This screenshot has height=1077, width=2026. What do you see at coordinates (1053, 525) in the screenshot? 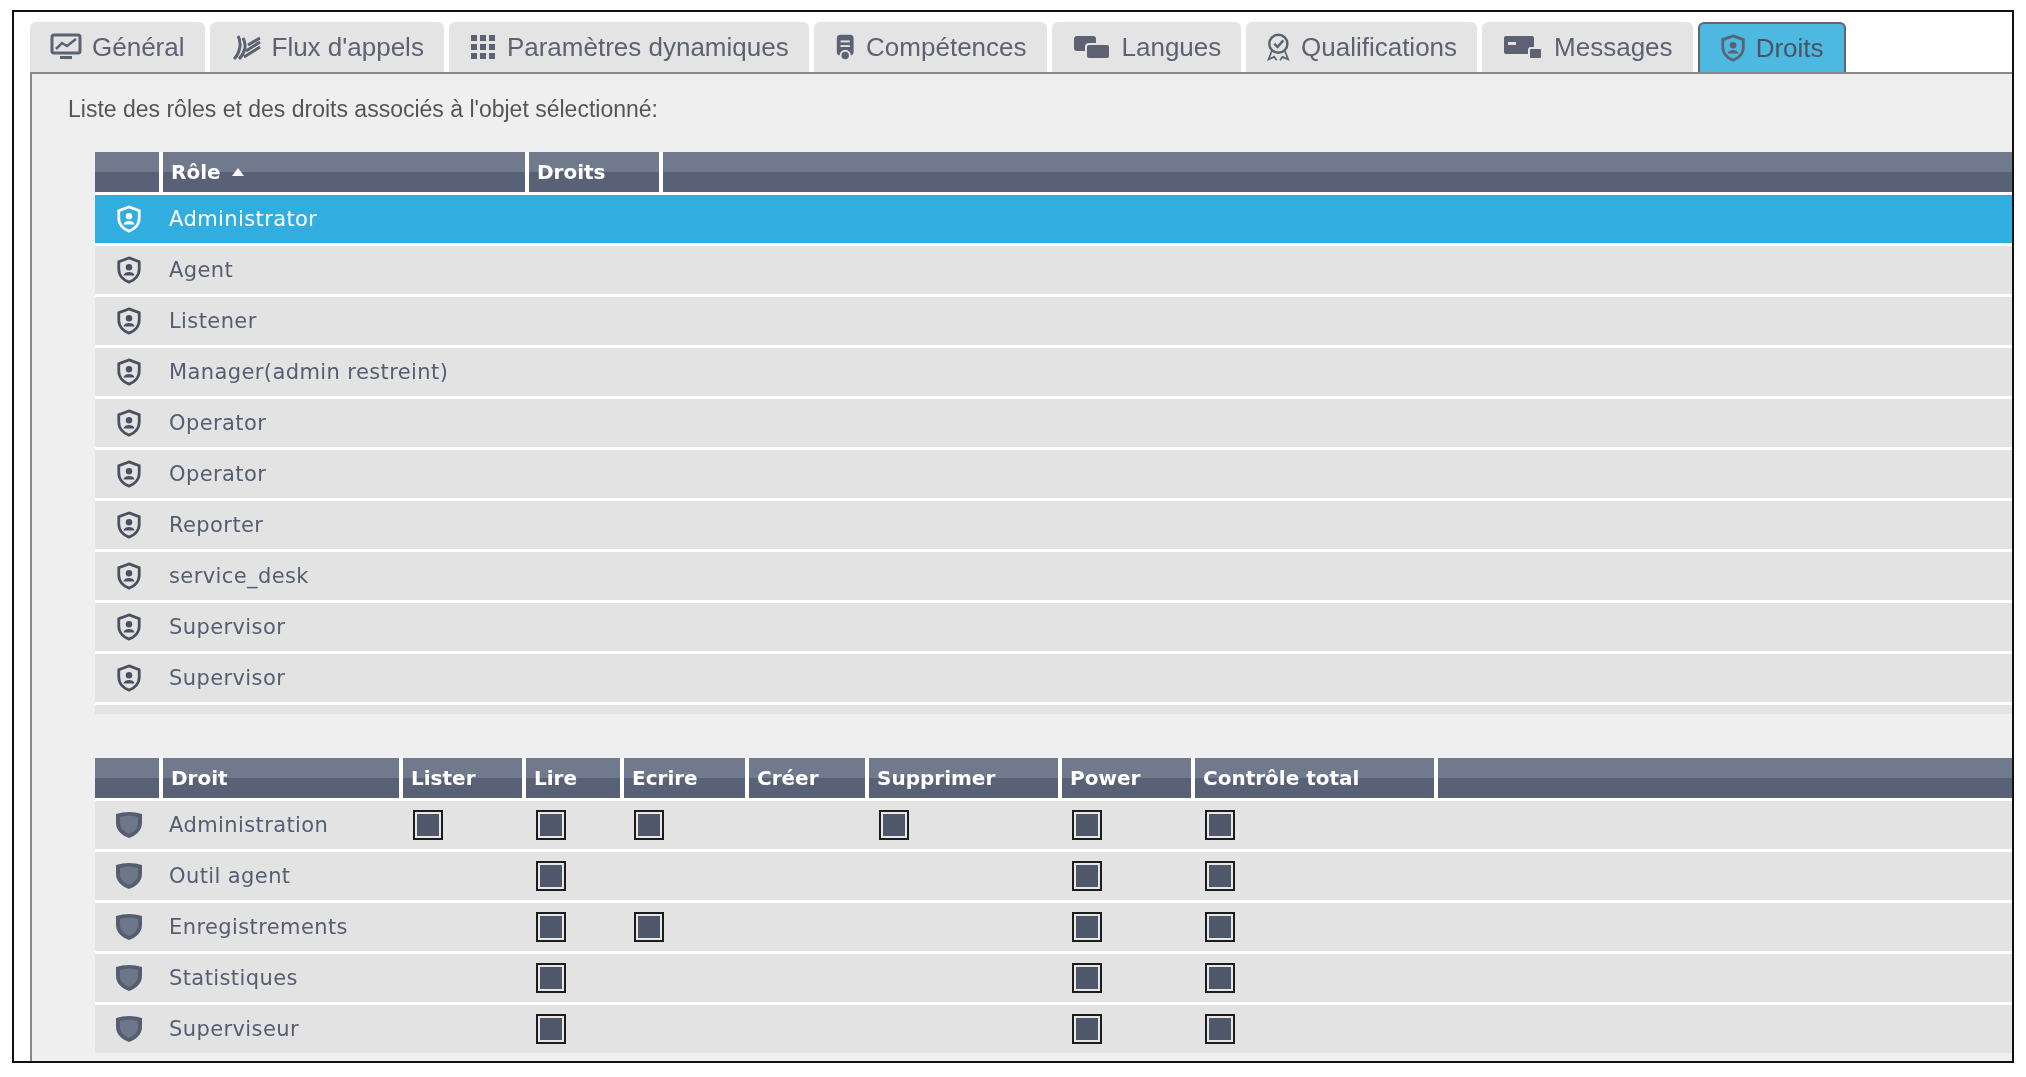
I see `role-row: Reporter` at bounding box center [1053, 525].